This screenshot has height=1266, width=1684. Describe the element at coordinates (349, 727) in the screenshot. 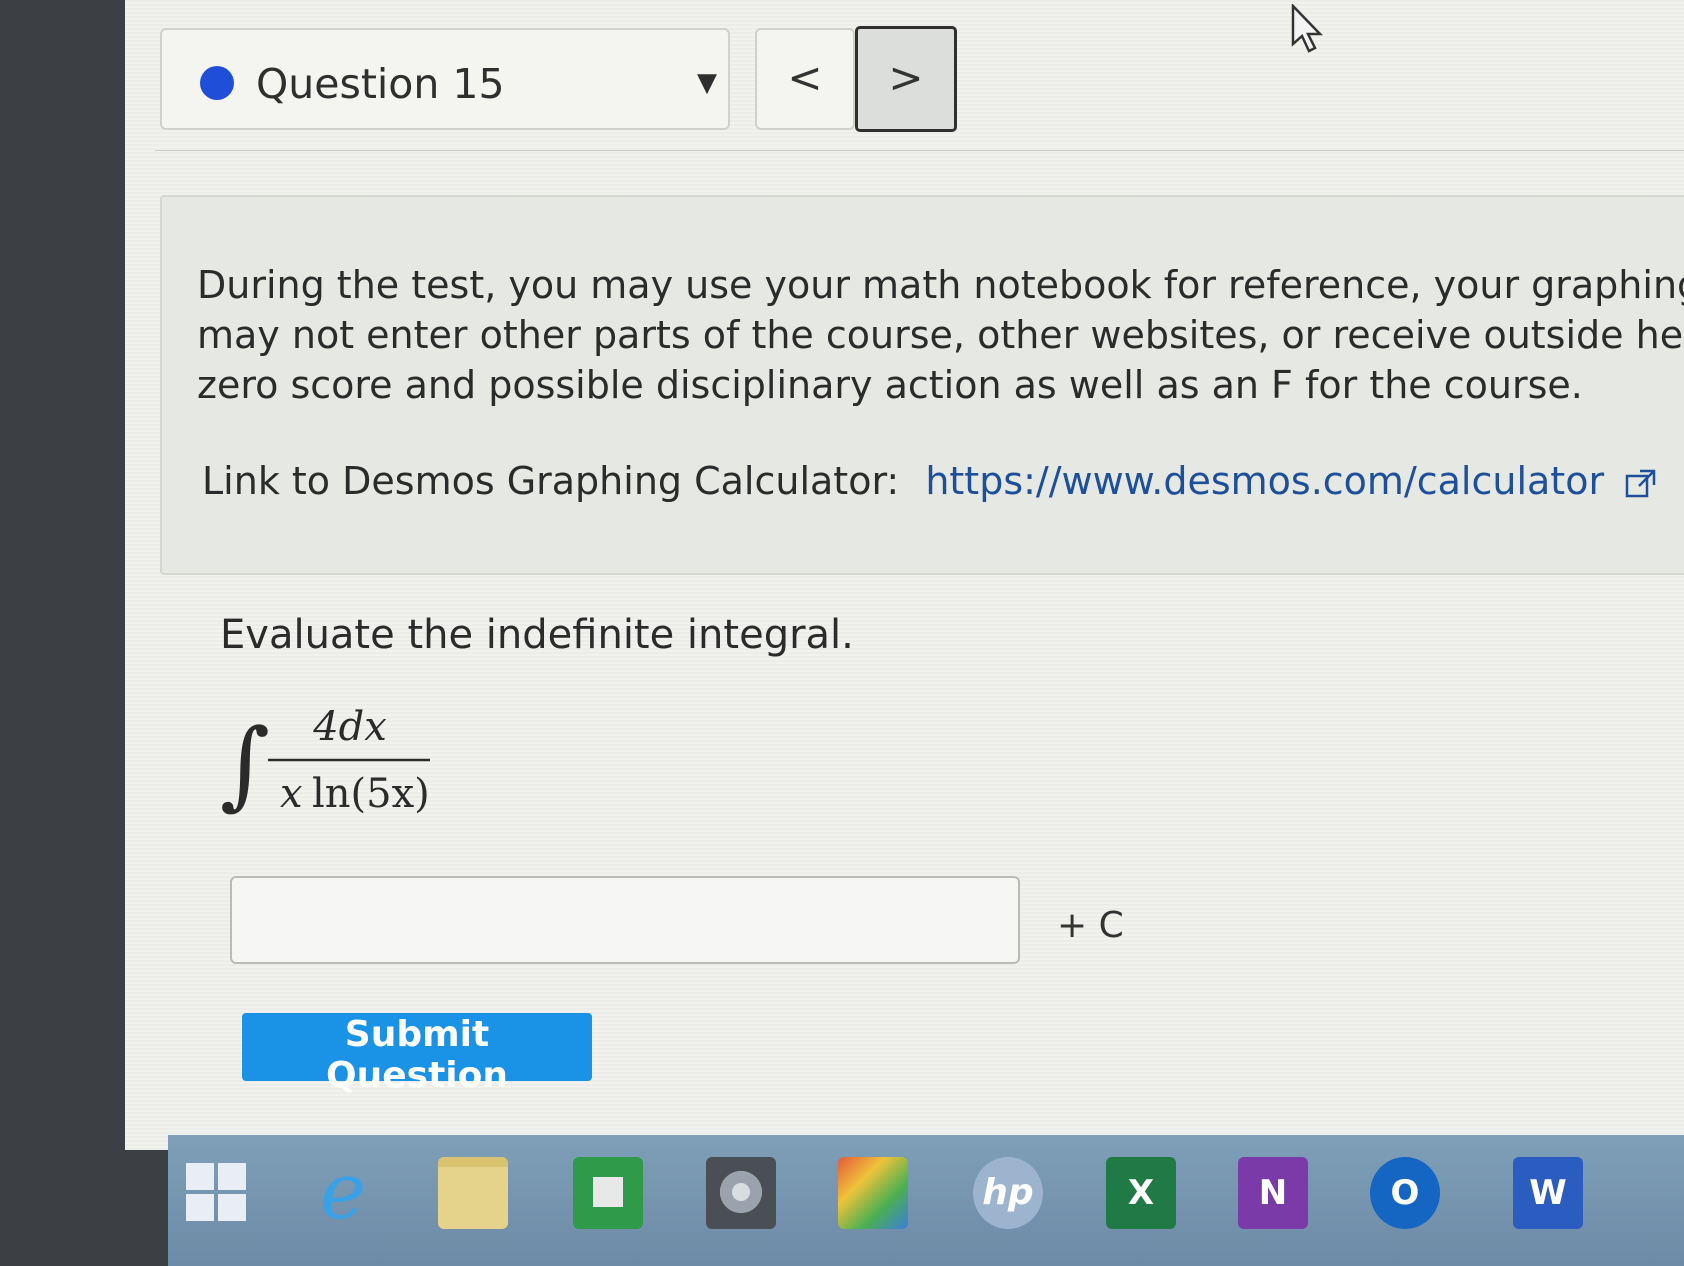

I see `integral-numerator: 4dx` at that location.